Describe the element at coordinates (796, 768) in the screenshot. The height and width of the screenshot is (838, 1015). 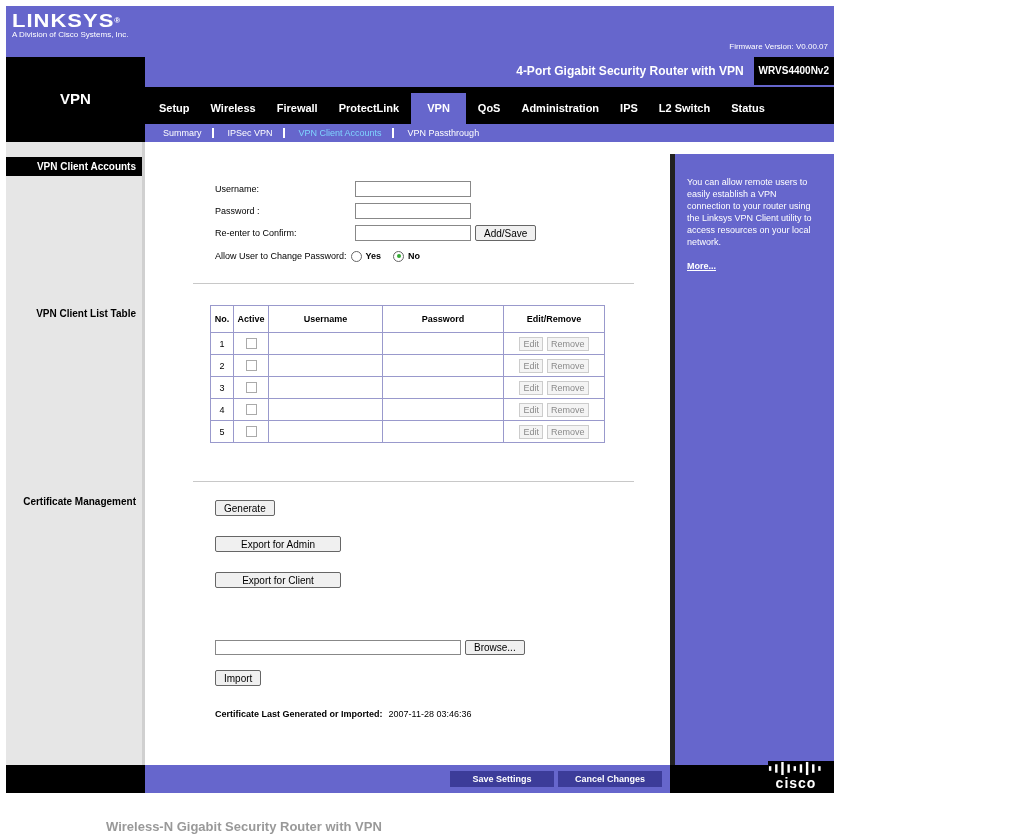
I see `bars-icon` at that location.